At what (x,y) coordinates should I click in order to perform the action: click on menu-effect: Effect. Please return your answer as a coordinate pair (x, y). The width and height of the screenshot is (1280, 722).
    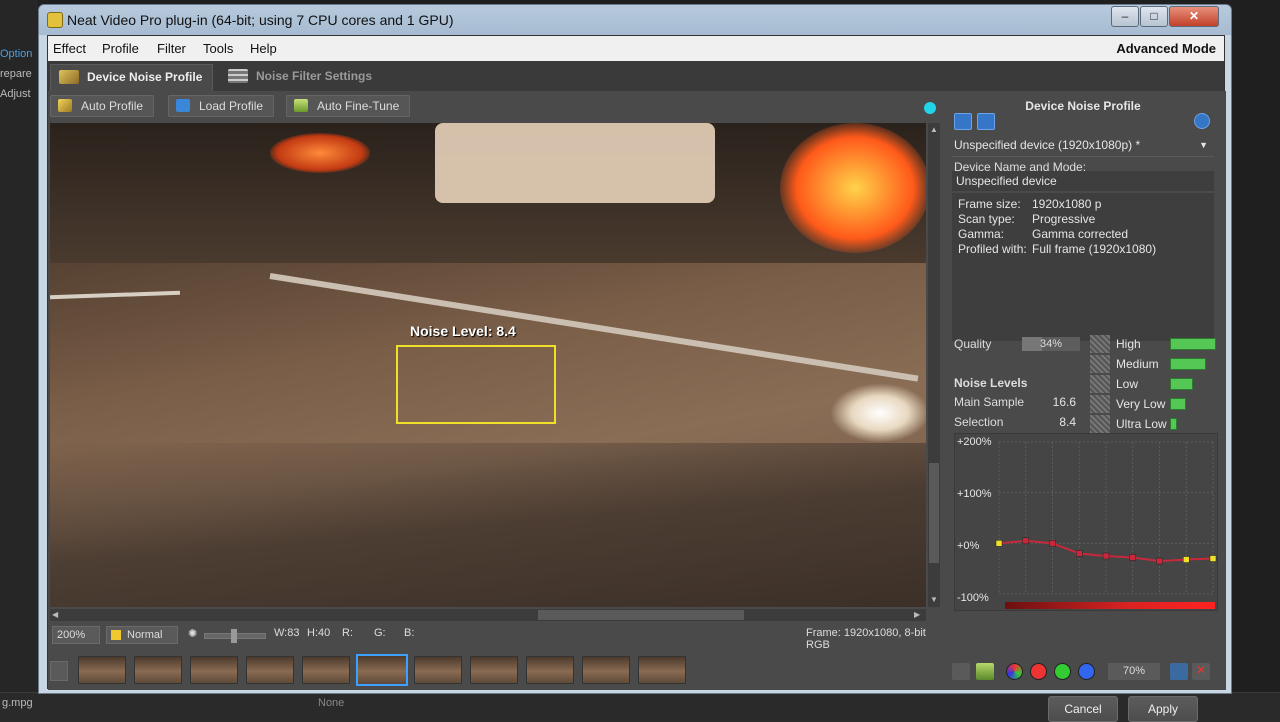
    Looking at the image, I should click on (69, 48).